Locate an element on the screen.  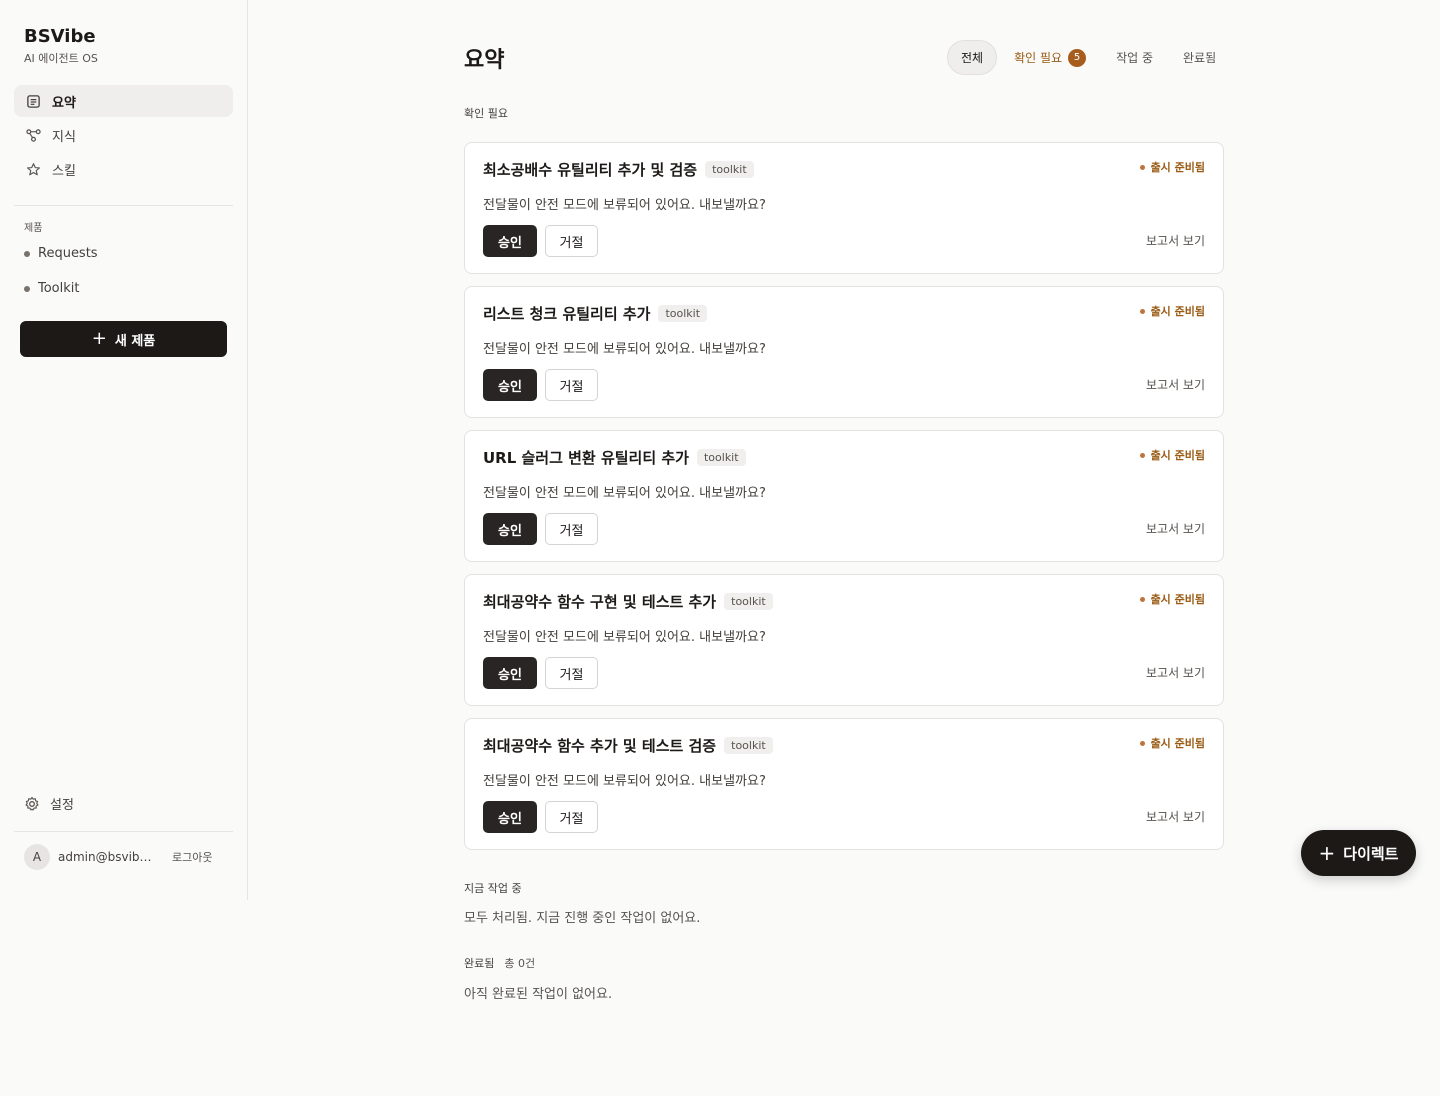
completed-label: 완료됨 is located at coordinates (479, 963).